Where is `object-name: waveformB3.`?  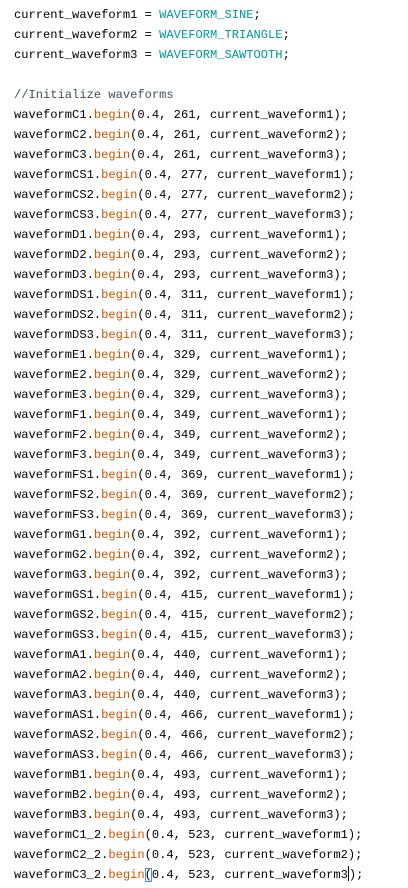
object-name: waveformB3. is located at coordinates (54, 815).